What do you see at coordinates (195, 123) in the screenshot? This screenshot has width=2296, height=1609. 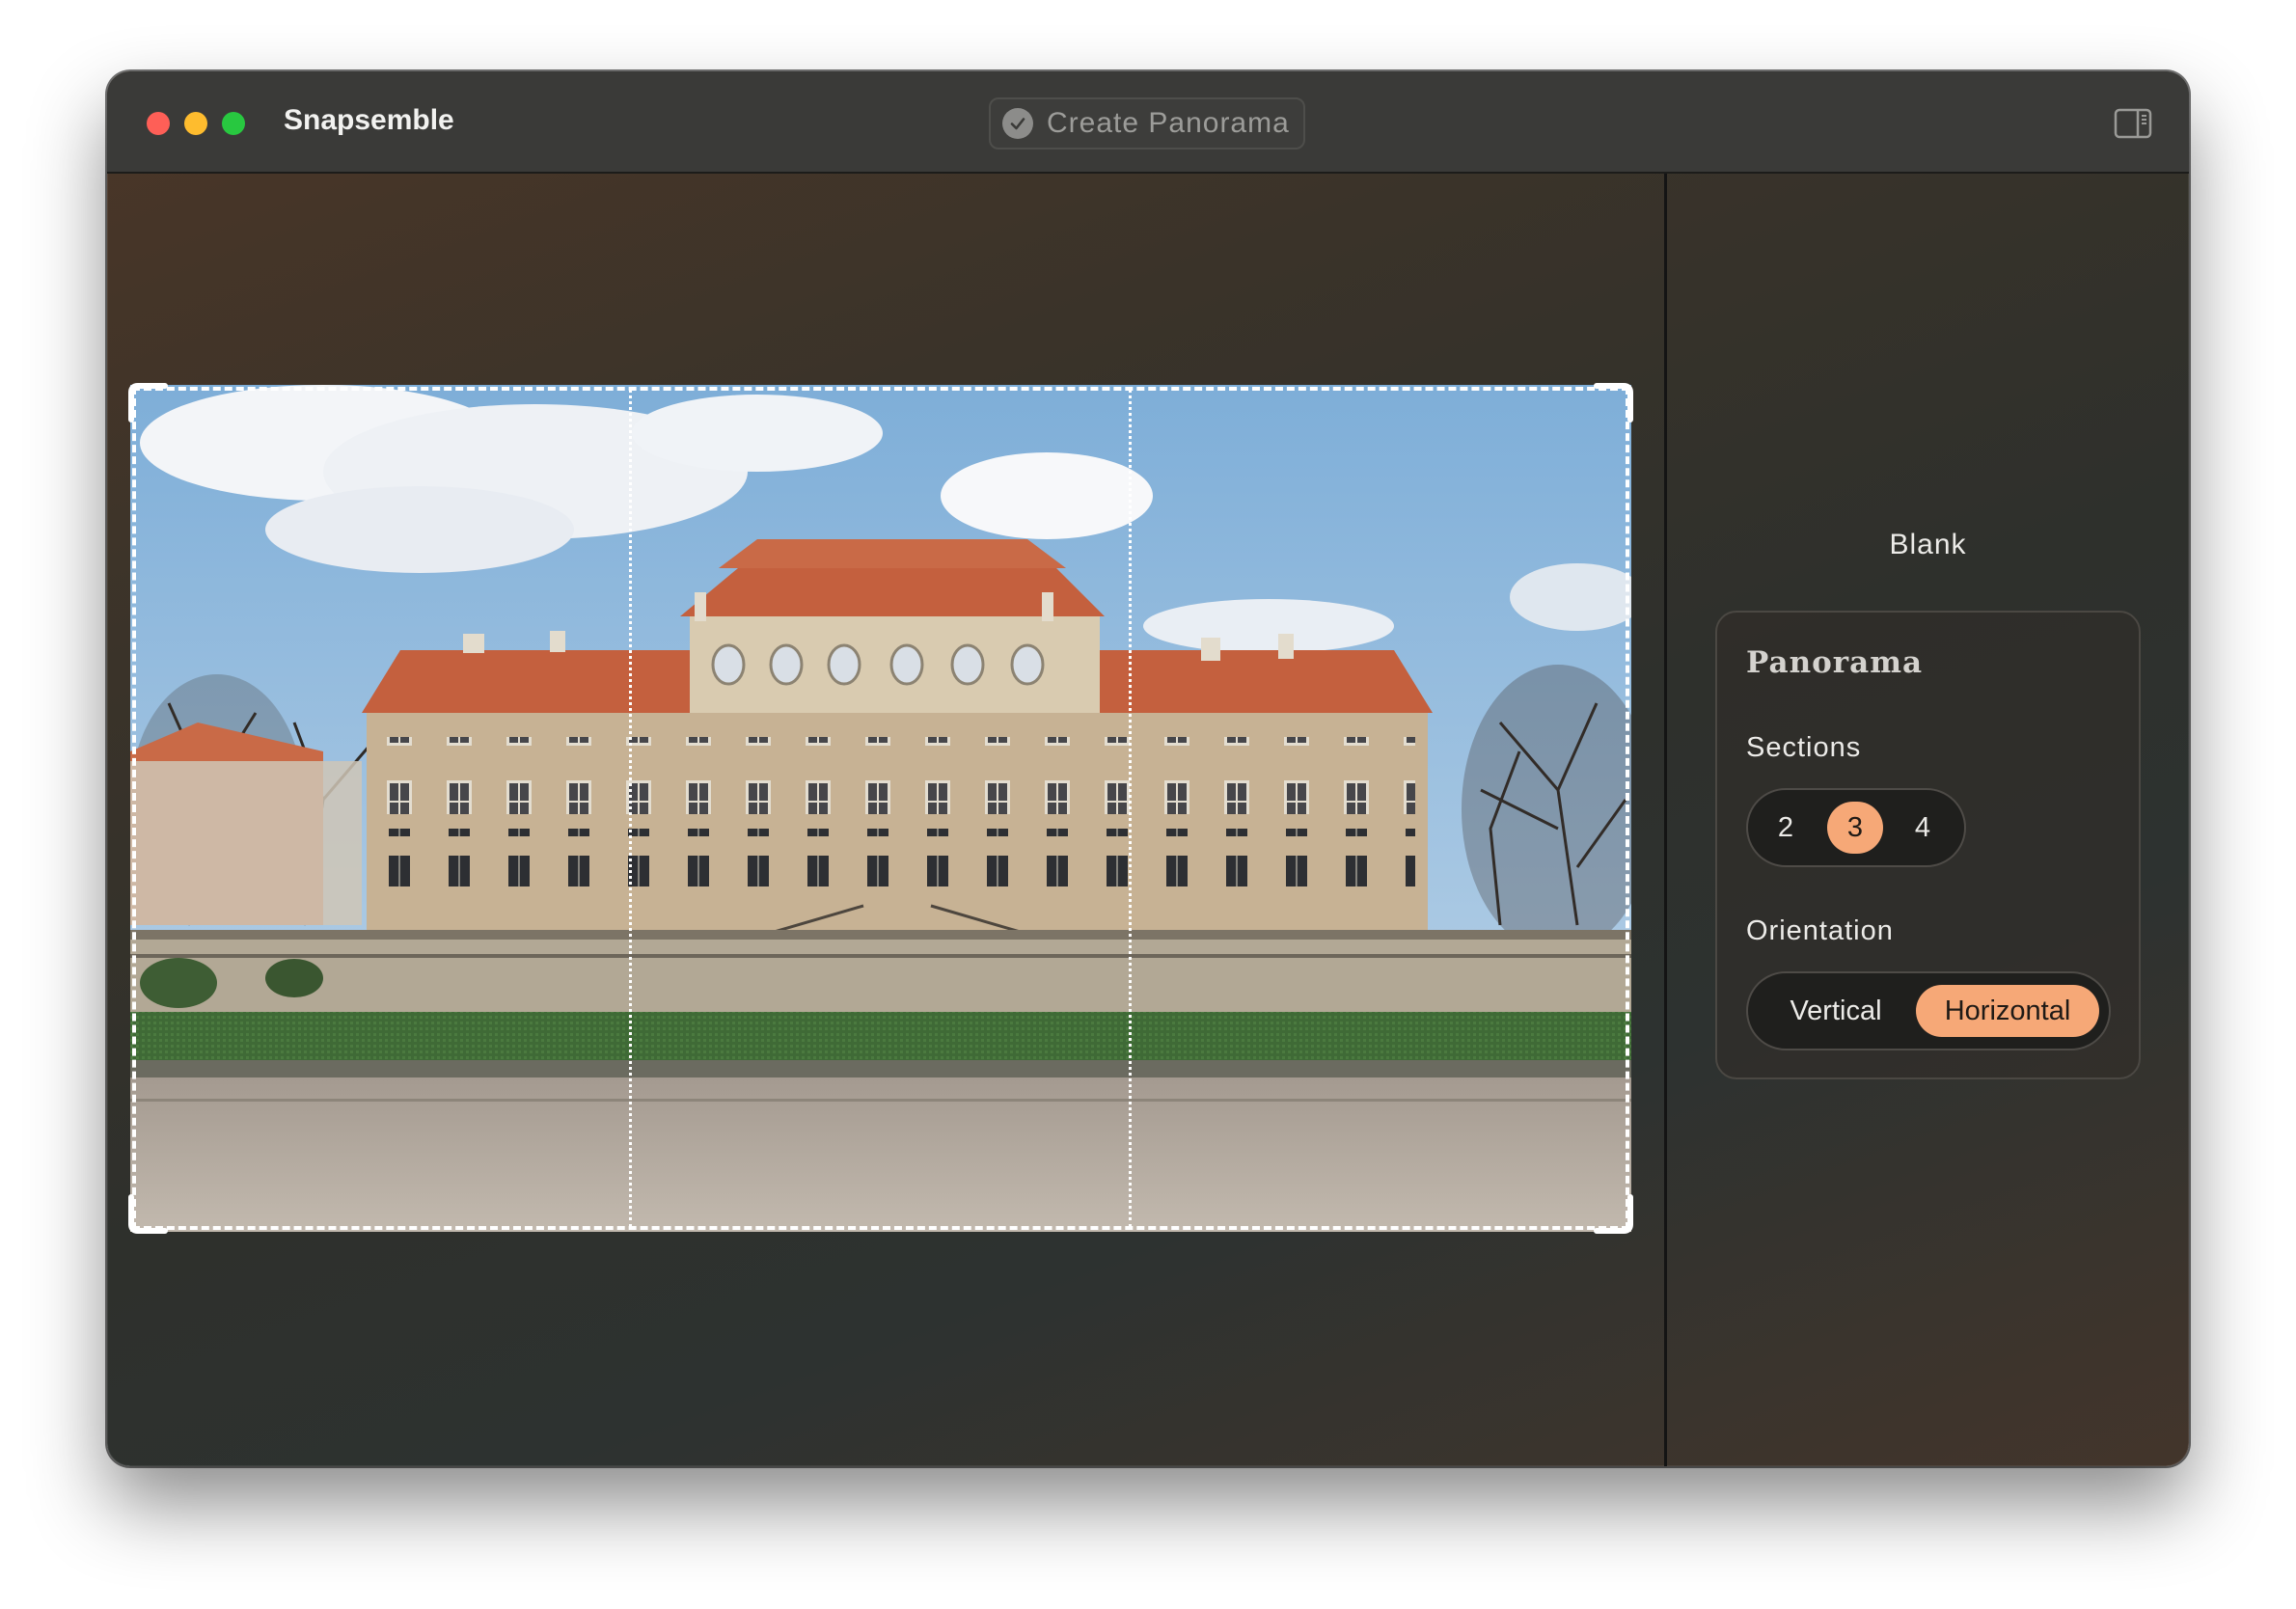 I see `minimize-window-button` at bounding box center [195, 123].